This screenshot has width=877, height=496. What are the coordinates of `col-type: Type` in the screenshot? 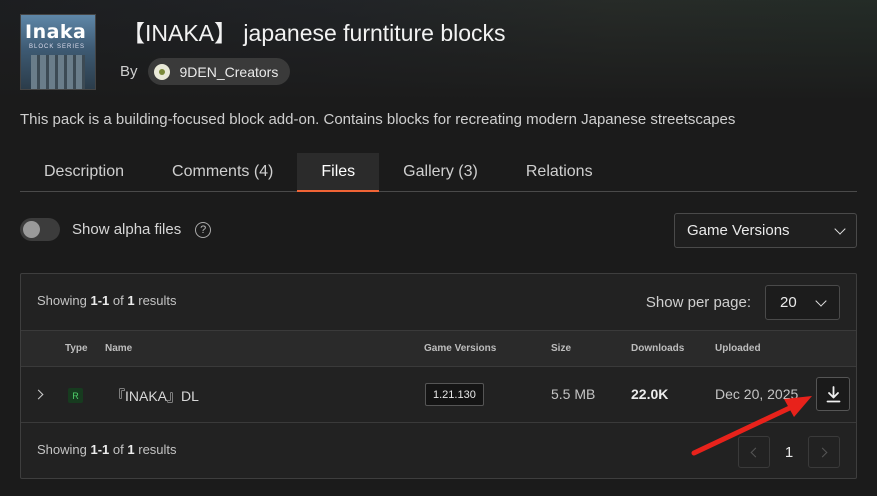 It's located at (76, 348).